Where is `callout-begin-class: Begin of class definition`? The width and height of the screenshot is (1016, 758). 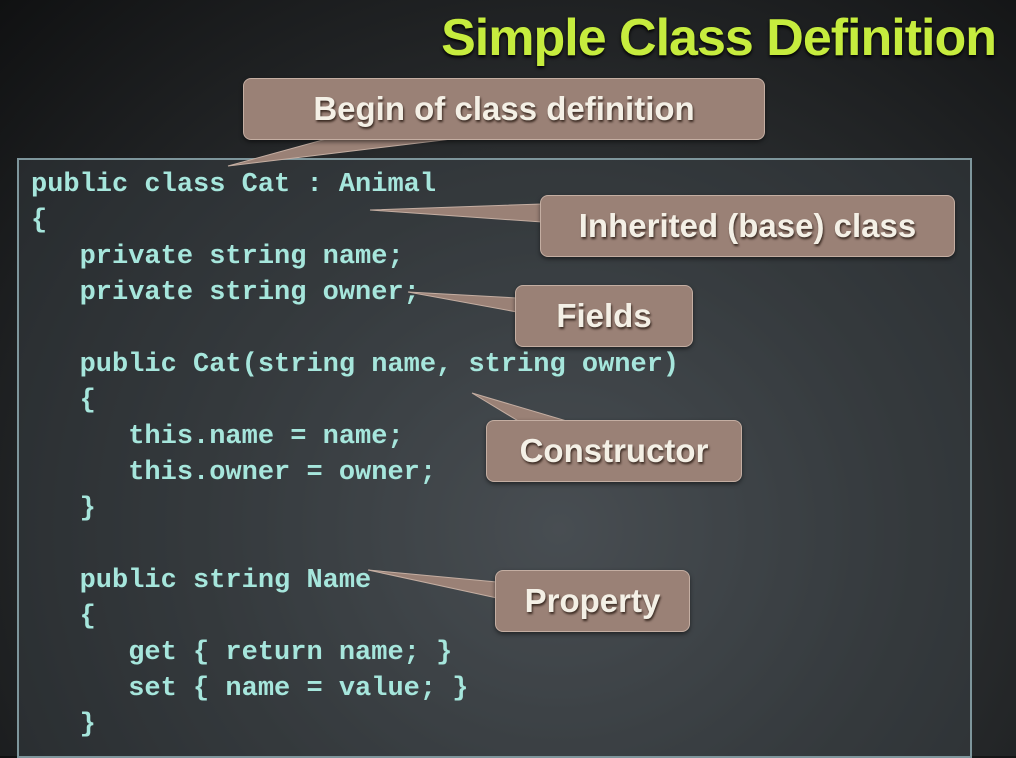
callout-begin-class: Begin of class definition is located at coordinates (504, 109).